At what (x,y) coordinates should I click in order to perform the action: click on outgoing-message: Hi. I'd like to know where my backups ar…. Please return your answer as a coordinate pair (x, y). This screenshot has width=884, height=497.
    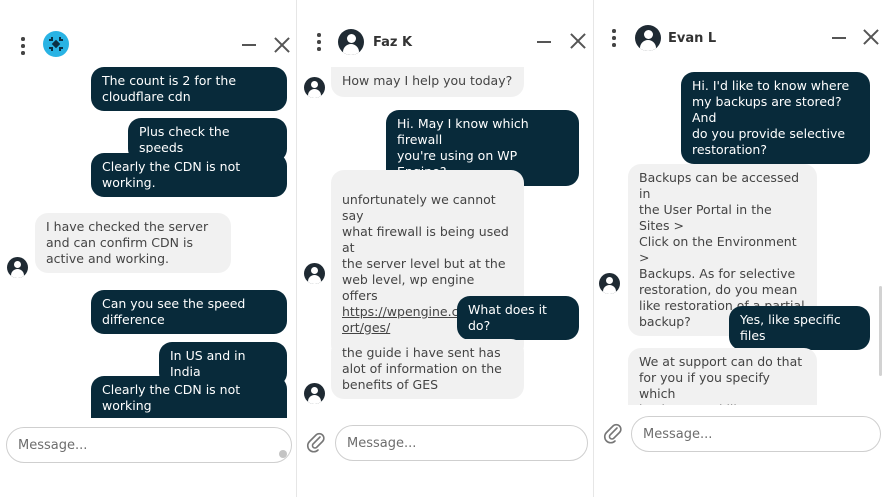
    Looking at the image, I should click on (775, 118).